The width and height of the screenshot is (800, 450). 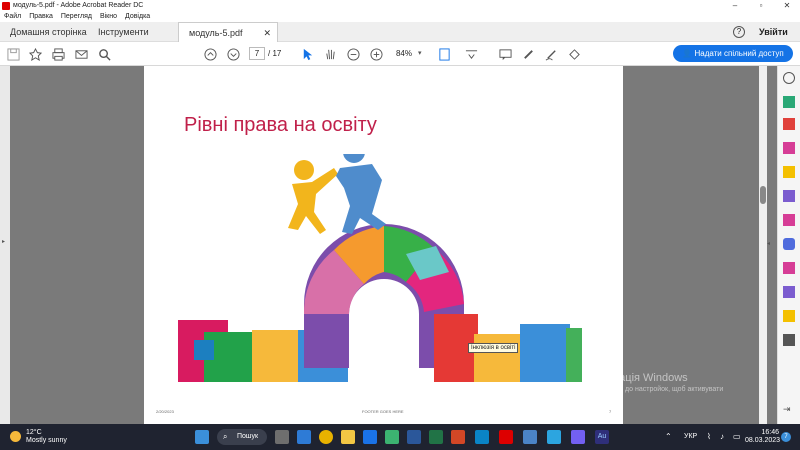 I want to click on taskbar-search: ⌕ Пошук, so click(x=242, y=437).